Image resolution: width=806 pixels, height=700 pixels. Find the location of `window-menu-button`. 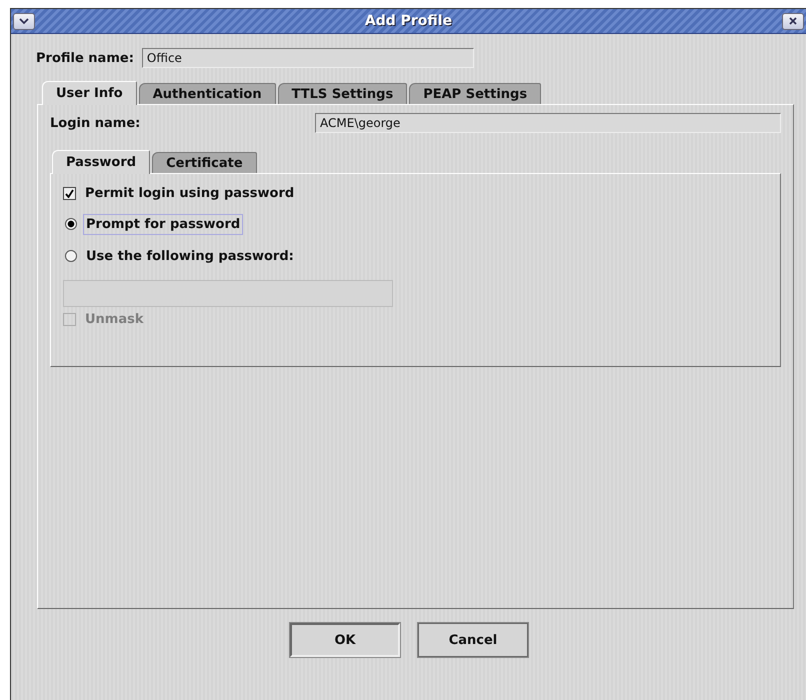

window-menu-button is located at coordinates (24, 21).